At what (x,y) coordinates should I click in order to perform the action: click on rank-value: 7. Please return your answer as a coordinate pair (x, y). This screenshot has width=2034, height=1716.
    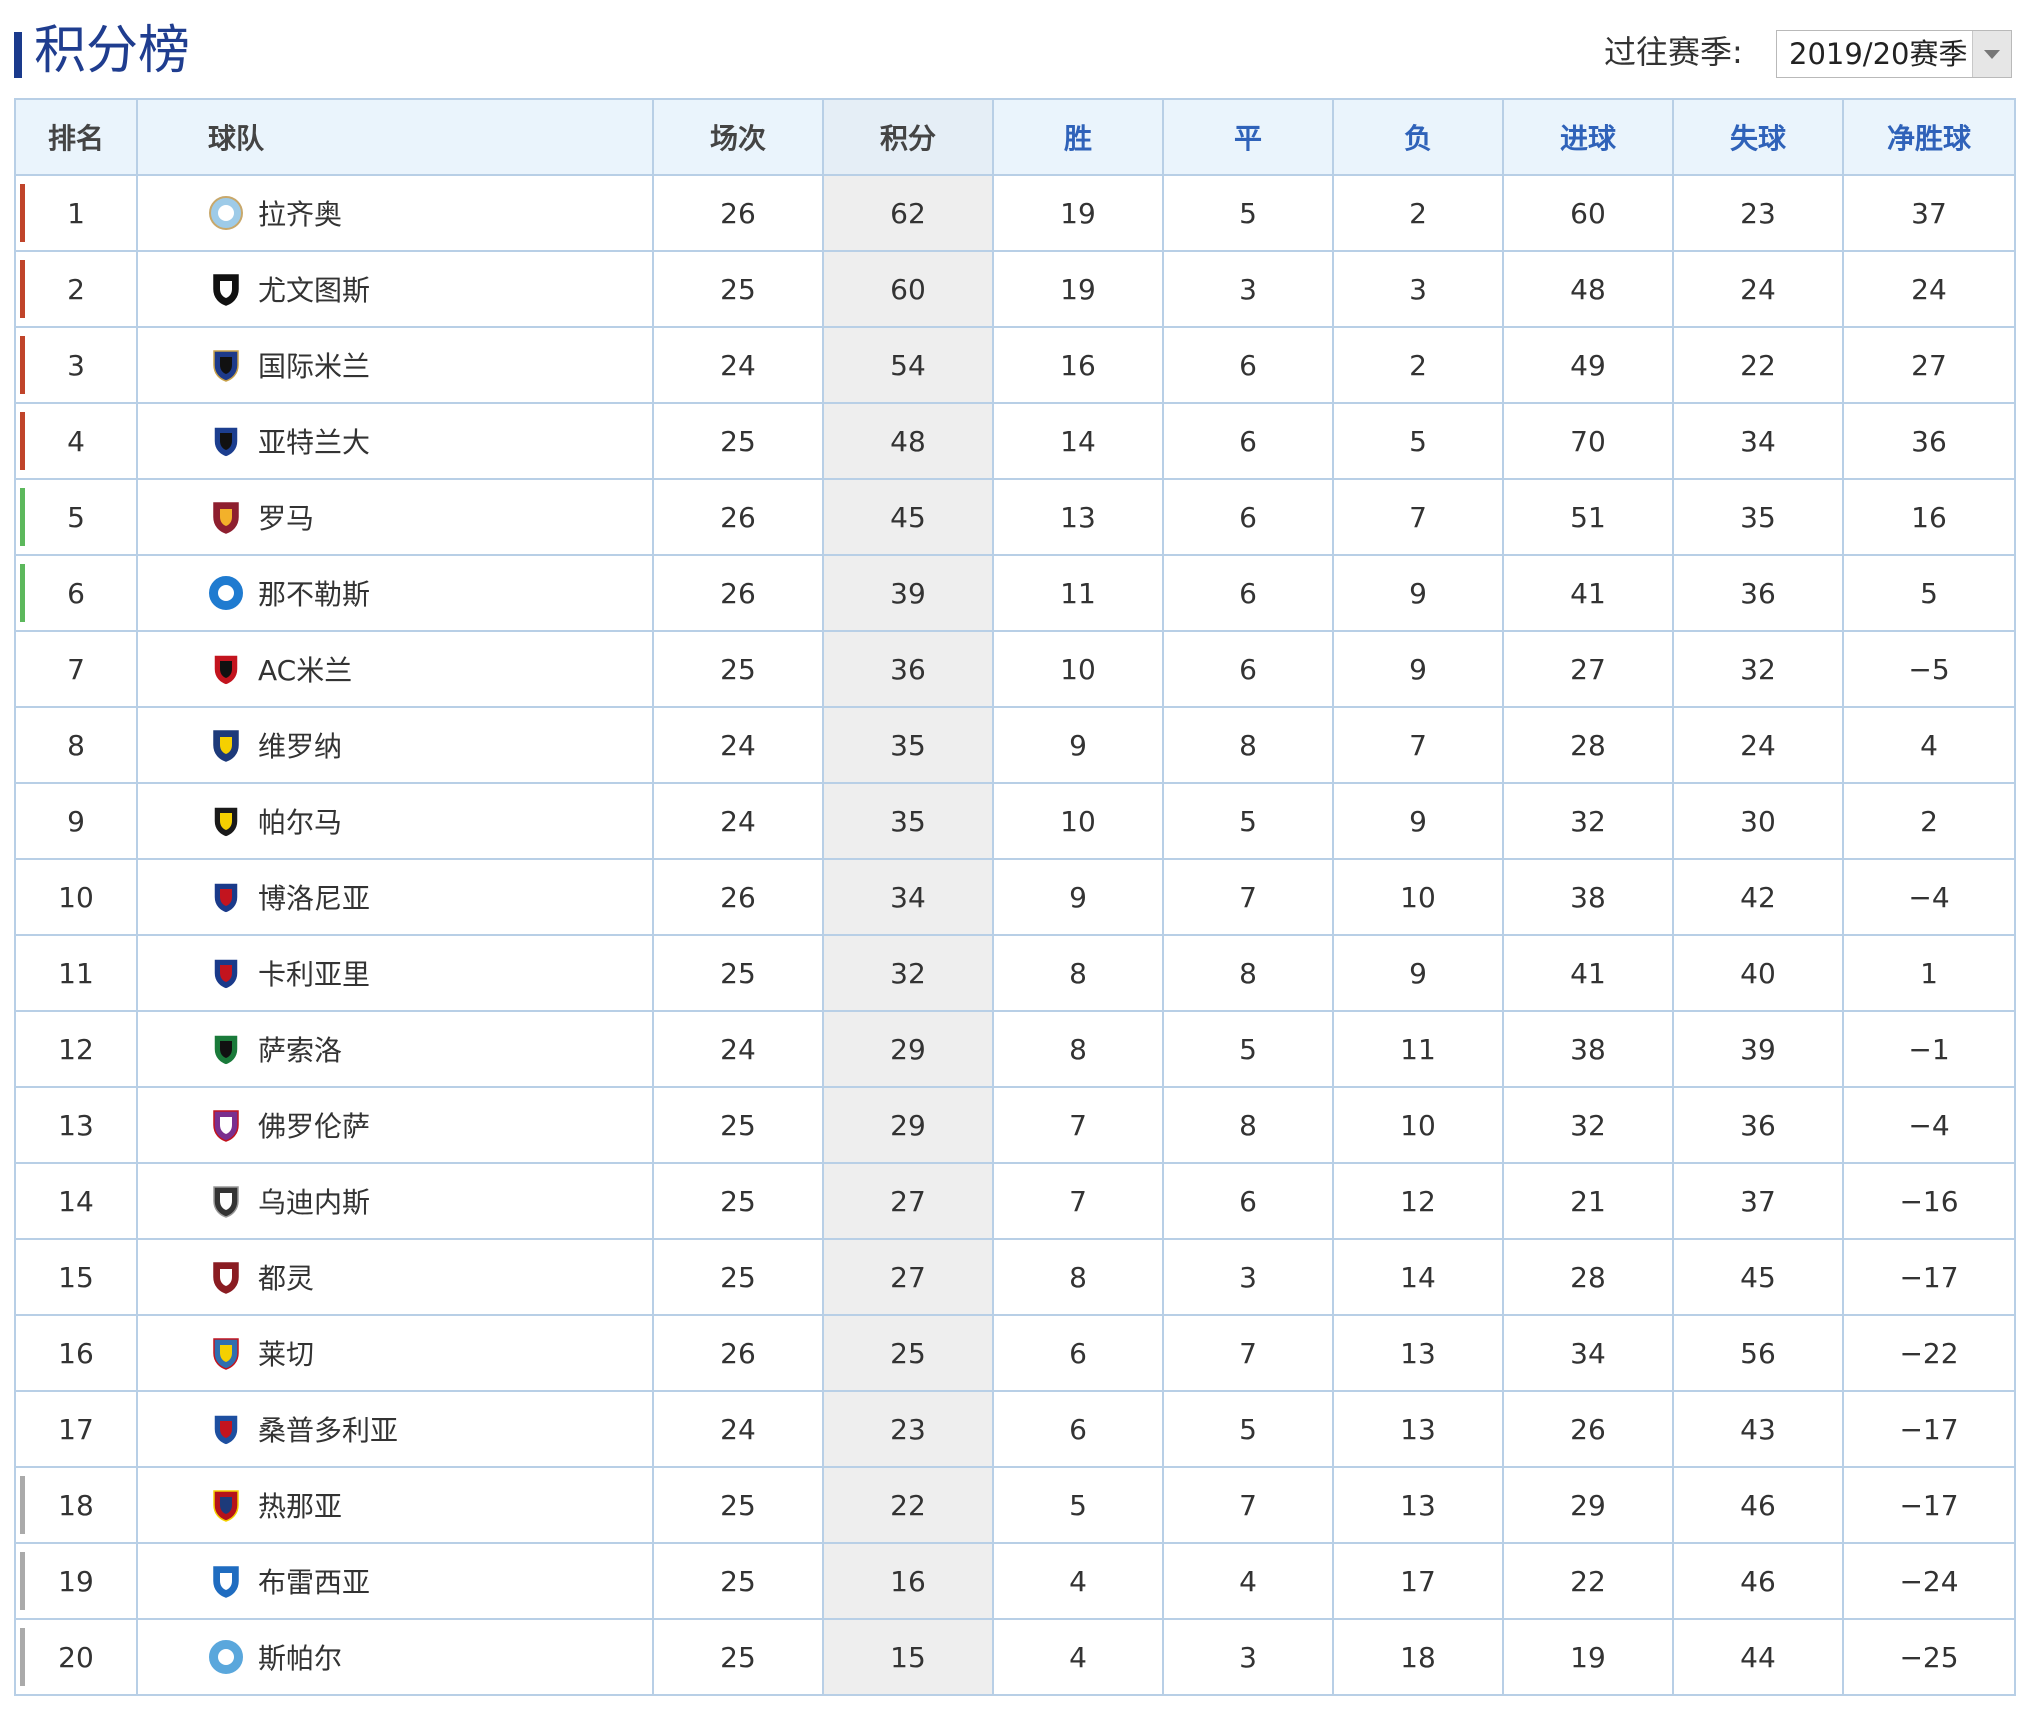
    Looking at the image, I should click on (76, 669).